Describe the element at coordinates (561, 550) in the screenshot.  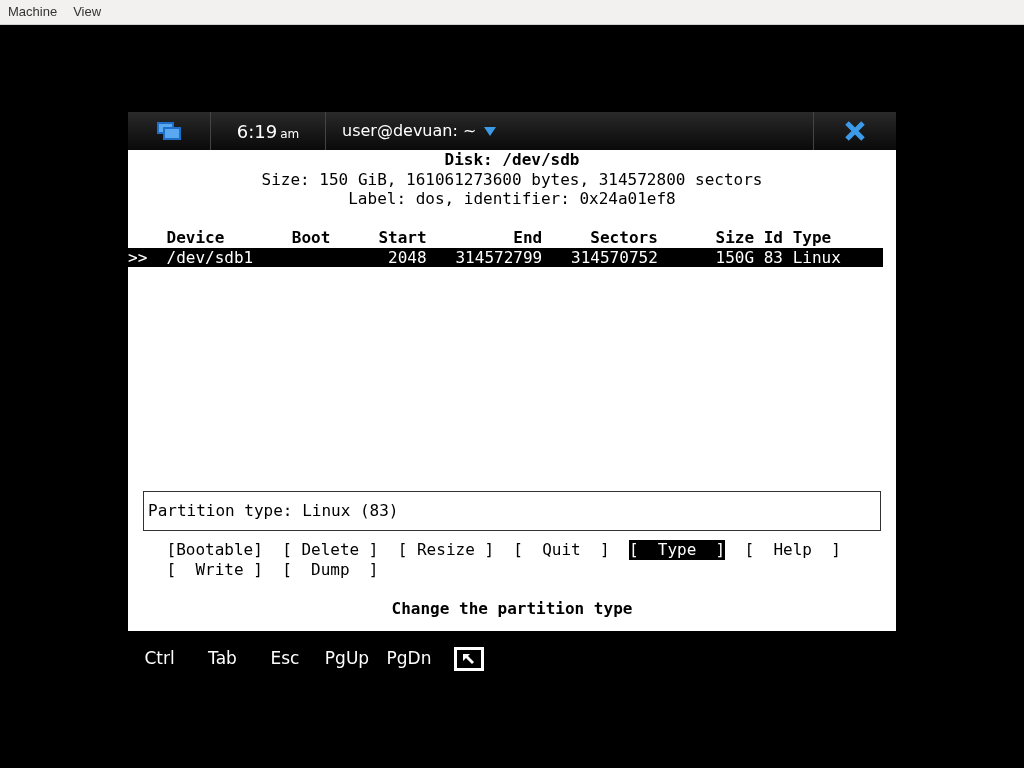
I see `menu-action: [ Quit ]` at that location.